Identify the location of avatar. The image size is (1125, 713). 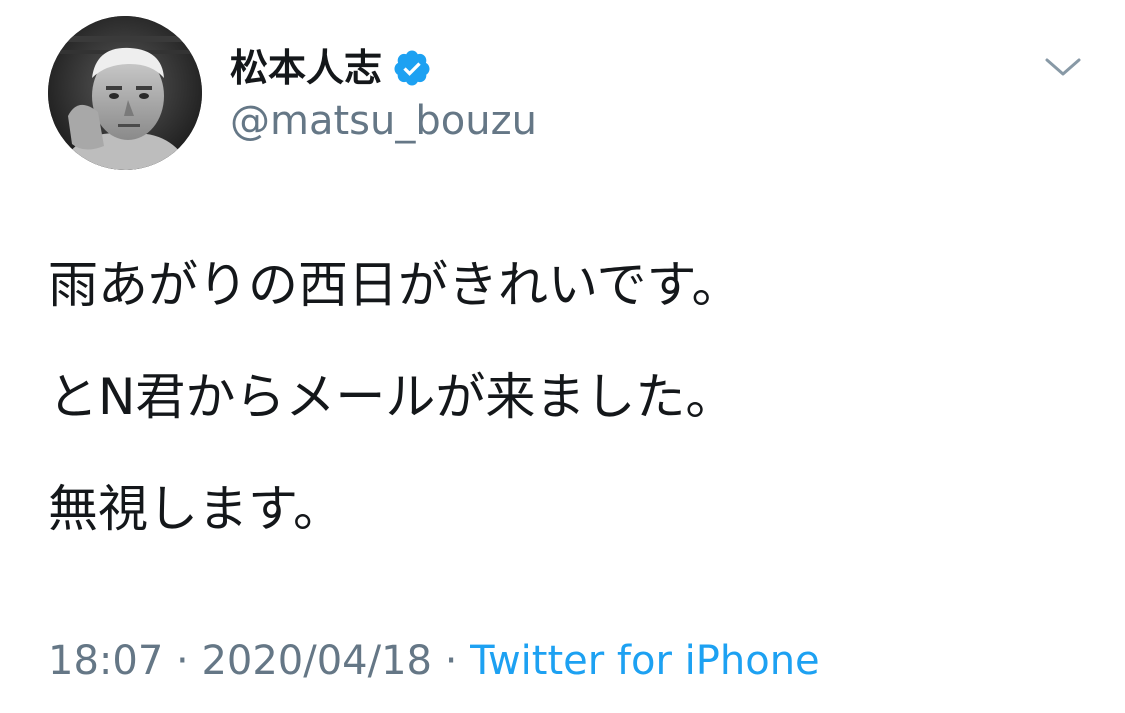
(125, 93).